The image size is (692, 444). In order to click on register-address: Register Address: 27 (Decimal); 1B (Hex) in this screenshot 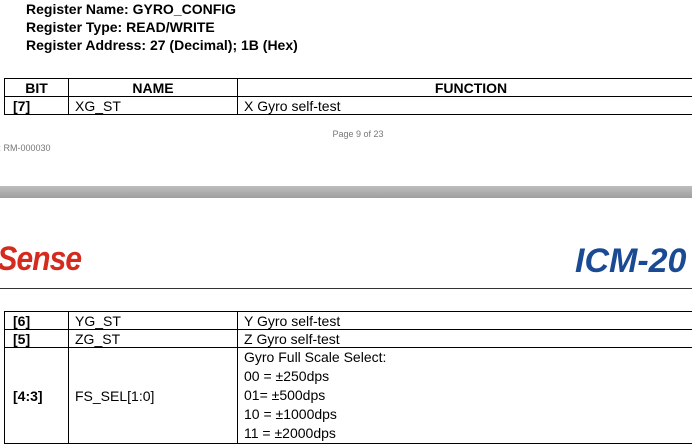, I will do `click(162, 45)`.